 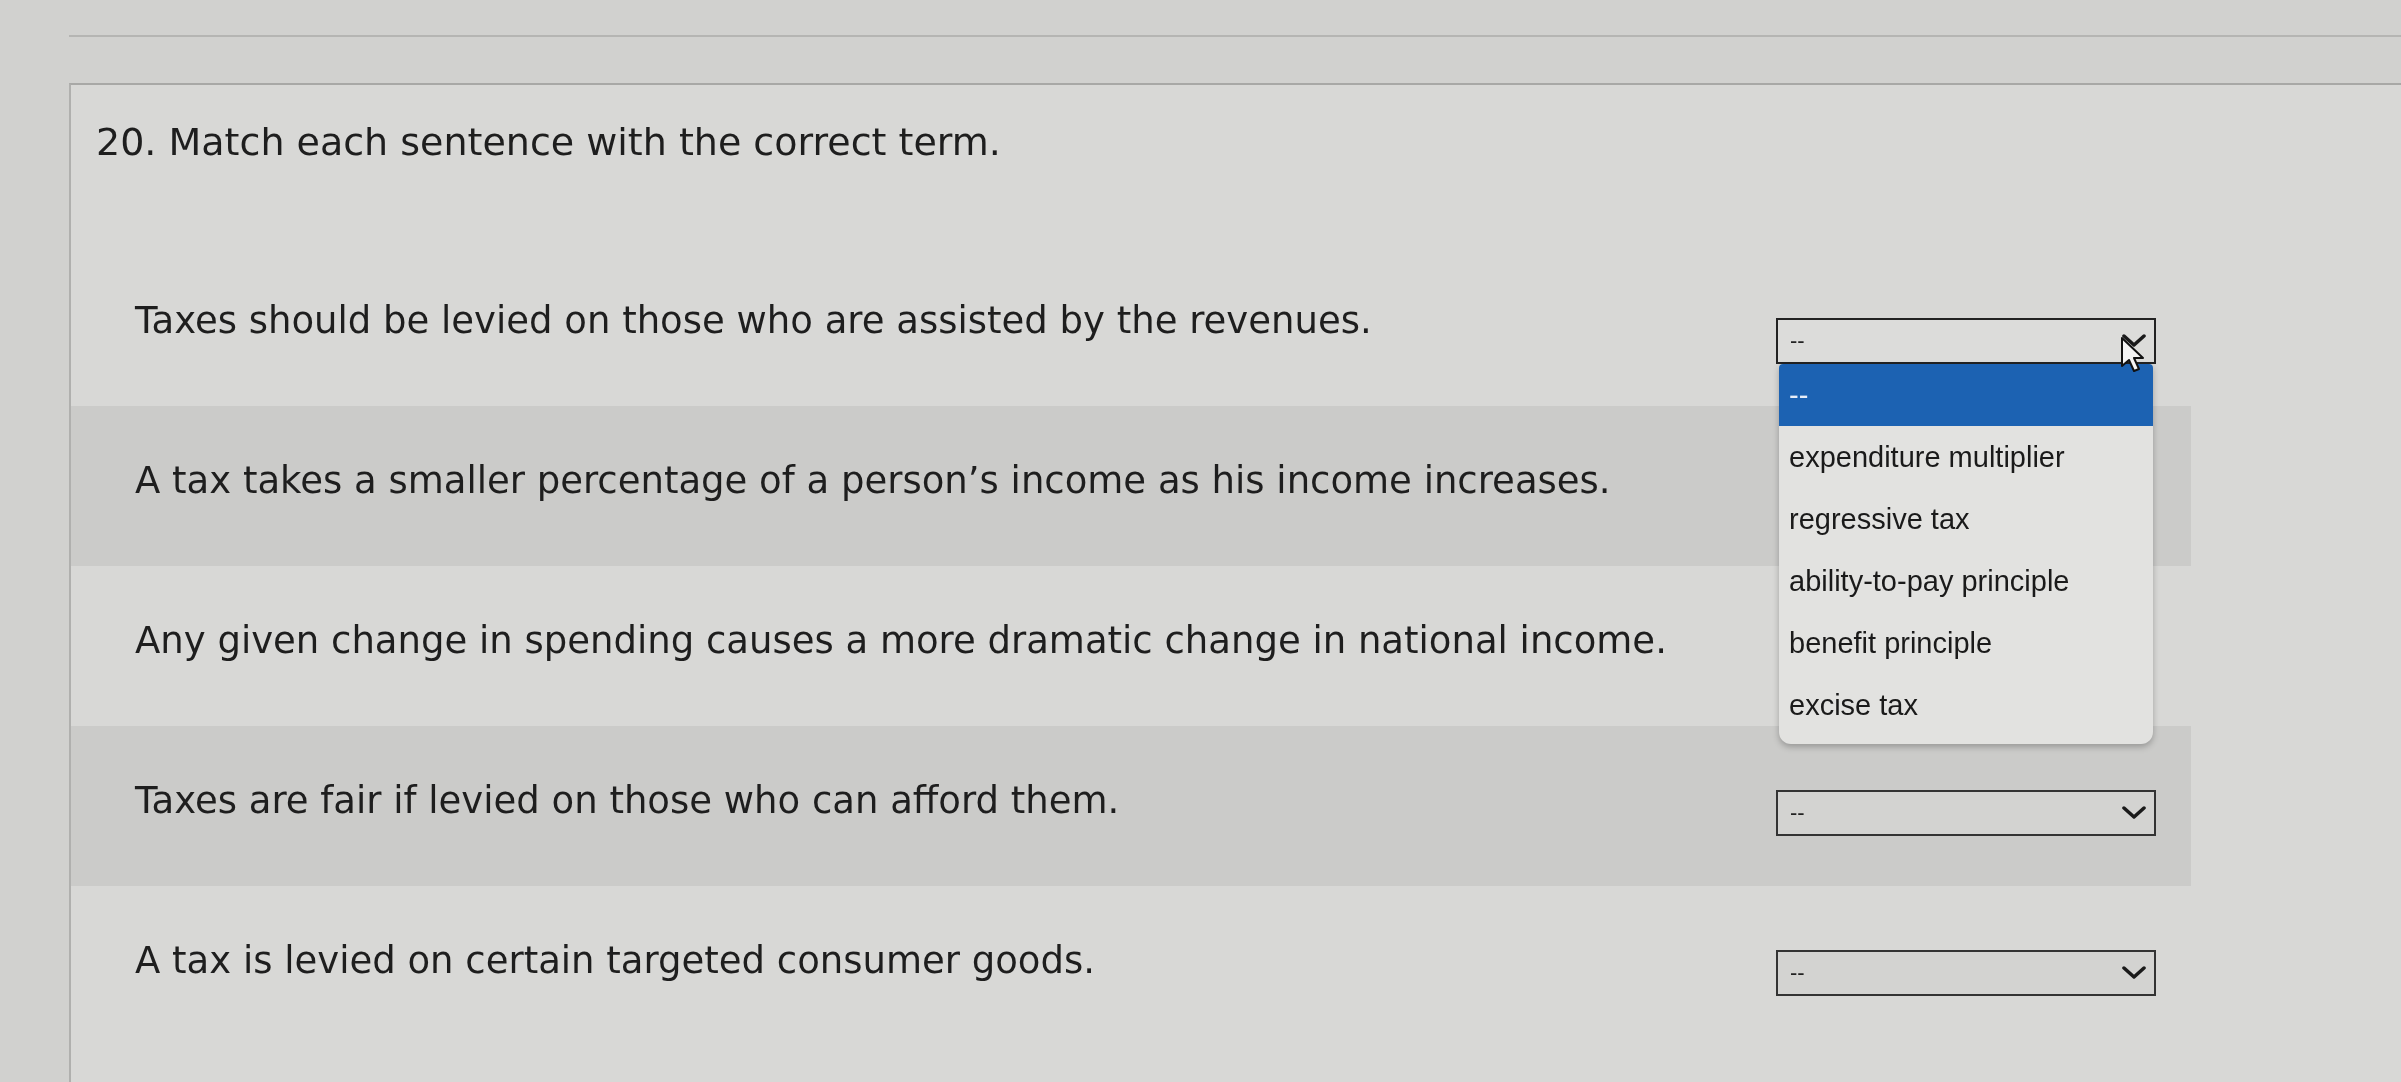 What do you see at coordinates (1966, 457) in the screenshot?
I see `dropdown-option: expenditure multiplier` at bounding box center [1966, 457].